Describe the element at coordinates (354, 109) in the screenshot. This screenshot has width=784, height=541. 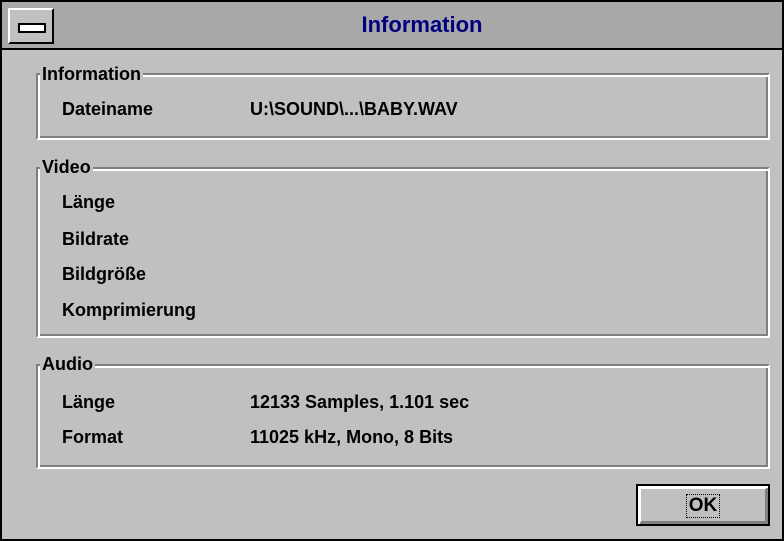
I see `filename-value: U:\SOUND\...\BABY.WAV` at that location.